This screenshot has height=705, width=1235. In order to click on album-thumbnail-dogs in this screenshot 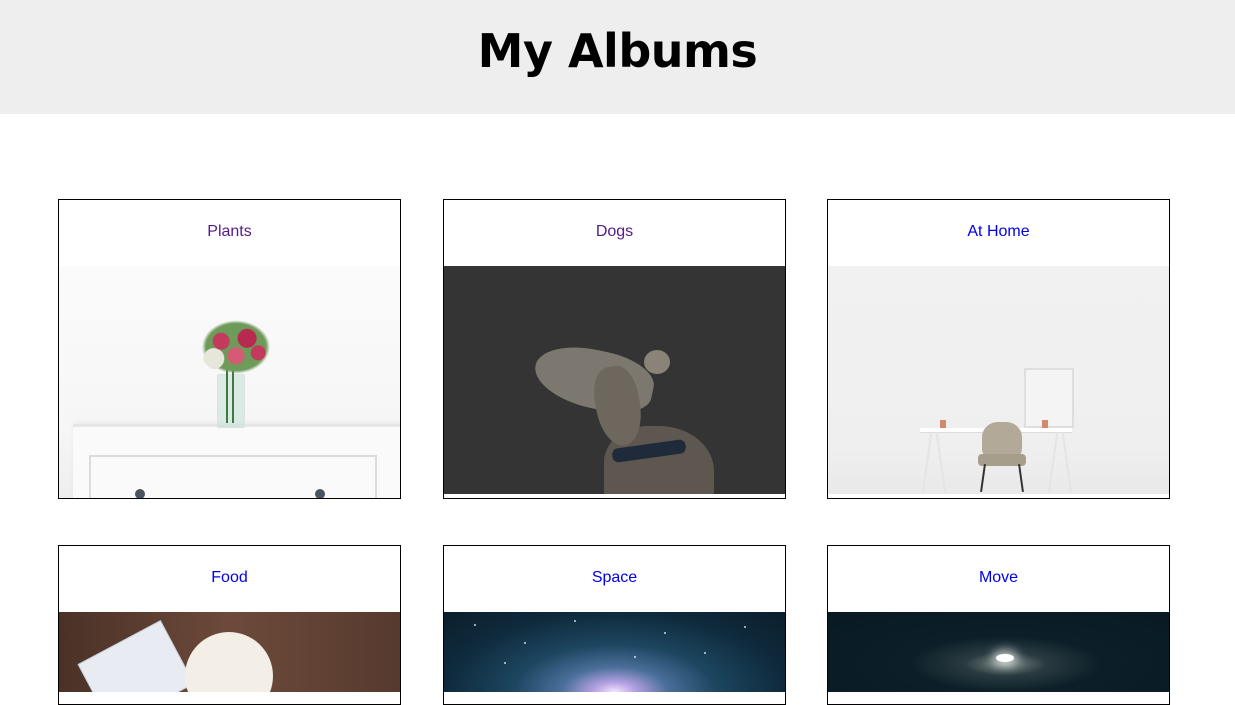, I will do `click(614, 380)`.